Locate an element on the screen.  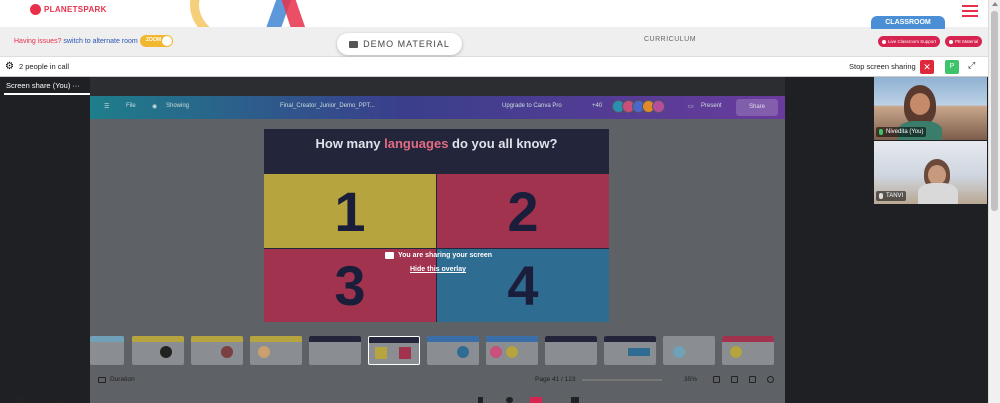
issue-notice: Having issues? switch to alternate room is located at coordinates (76, 41).